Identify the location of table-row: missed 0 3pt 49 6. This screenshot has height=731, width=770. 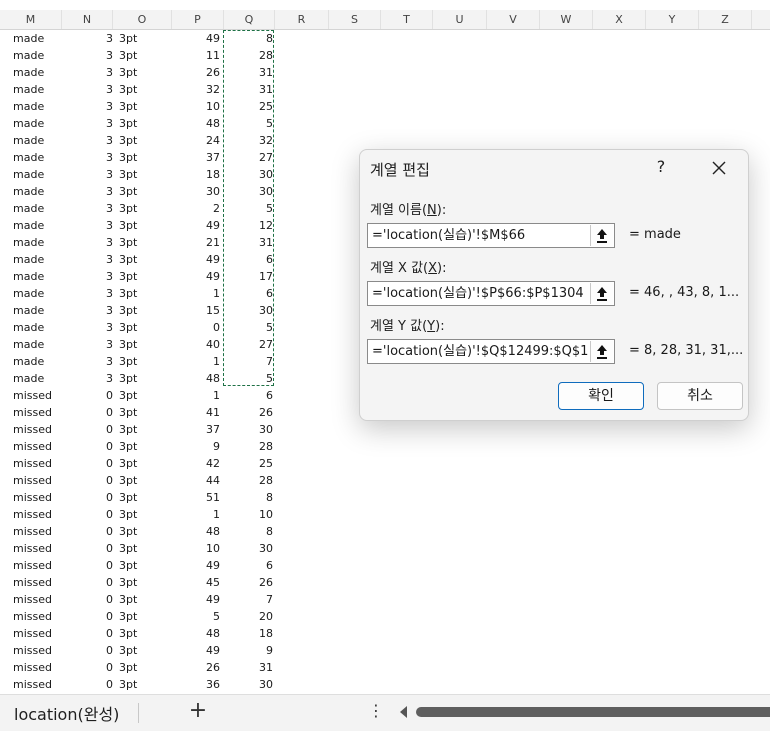
(385, 565).